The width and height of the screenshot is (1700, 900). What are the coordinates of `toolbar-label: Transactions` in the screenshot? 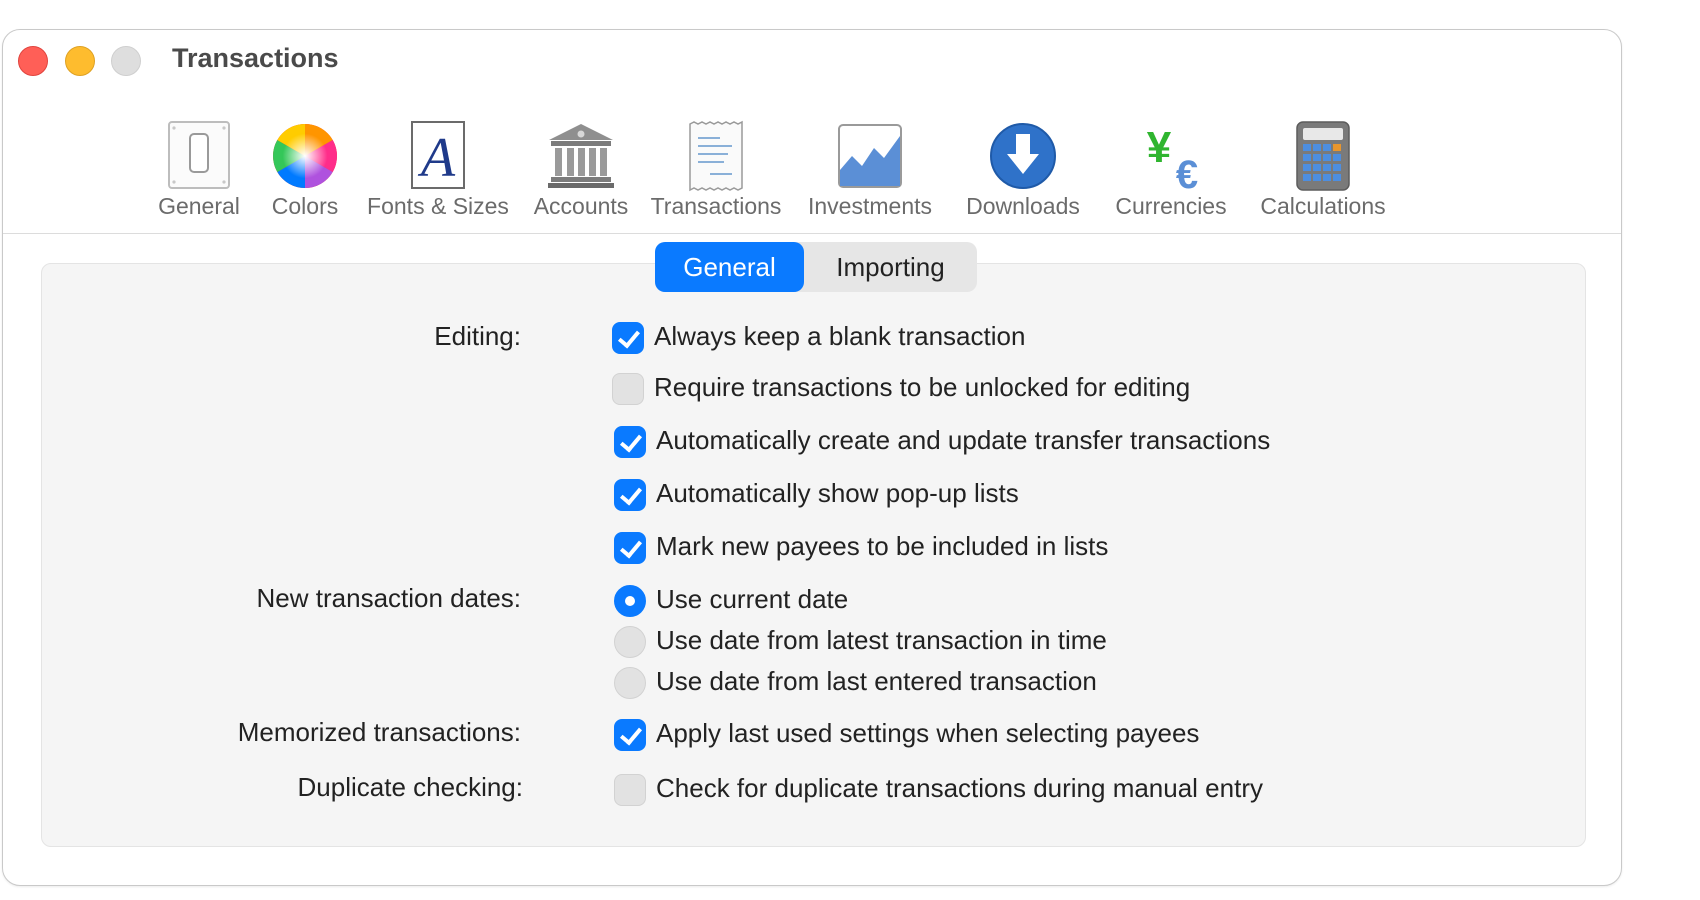 It's located at (716, 206).